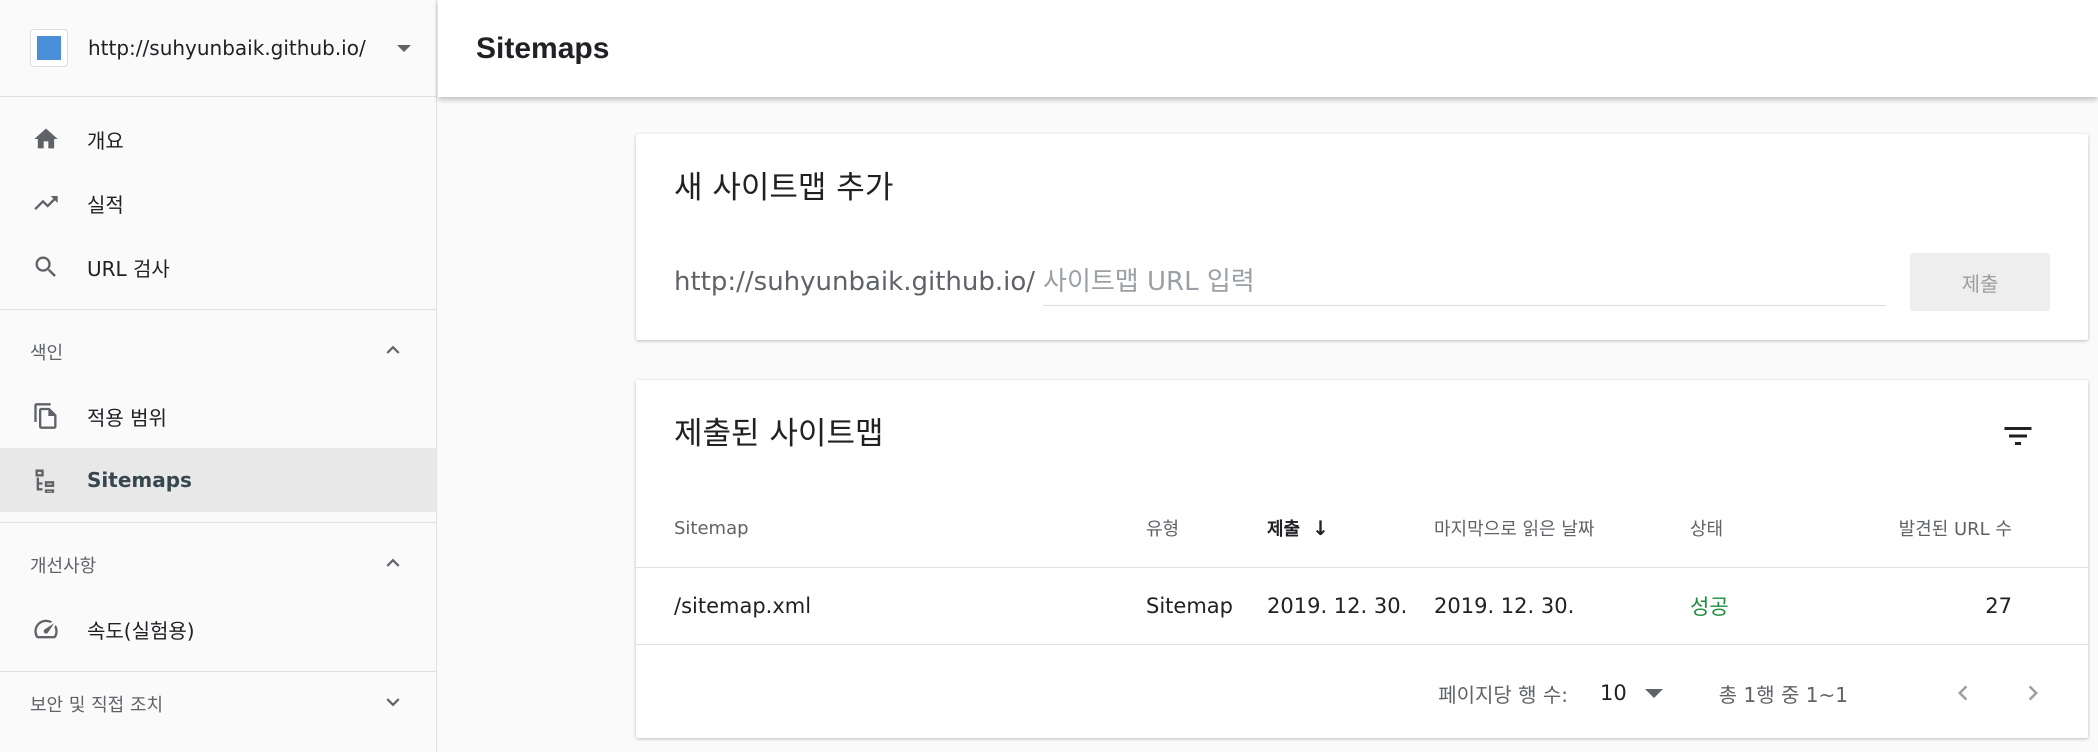  Describe the element at coordinates (1362, 693) in the screenshot. I see `pagination: 페이지당 행 수: 10 총 1행 중 1~1` at that location.